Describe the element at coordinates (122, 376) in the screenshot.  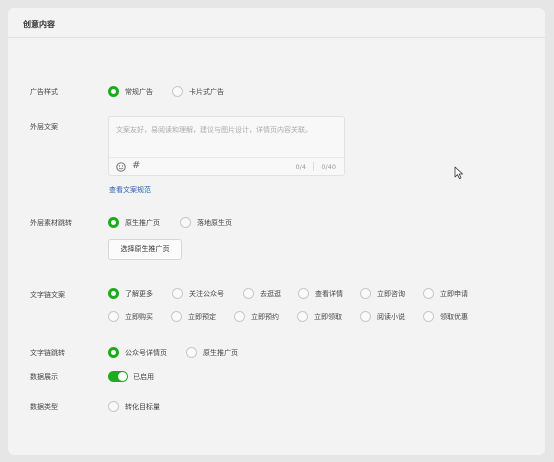
I see `toggle-knob` at that location.